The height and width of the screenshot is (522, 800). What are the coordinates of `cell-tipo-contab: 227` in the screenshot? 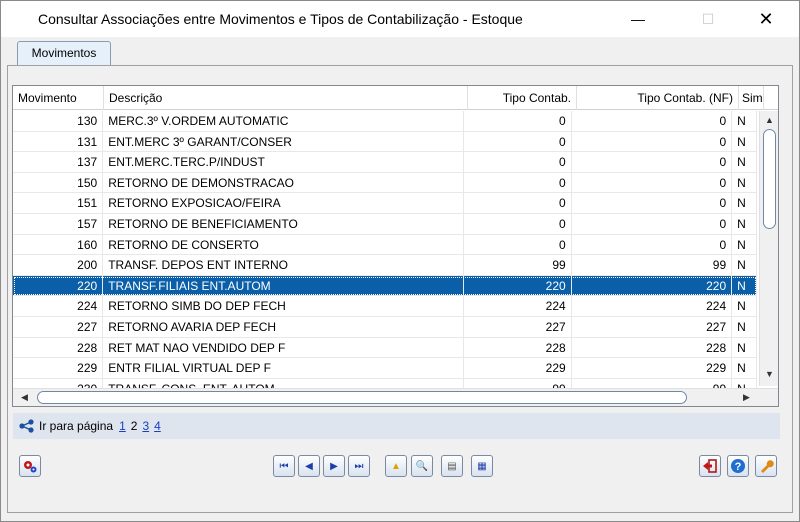 It's located at (518, 326).